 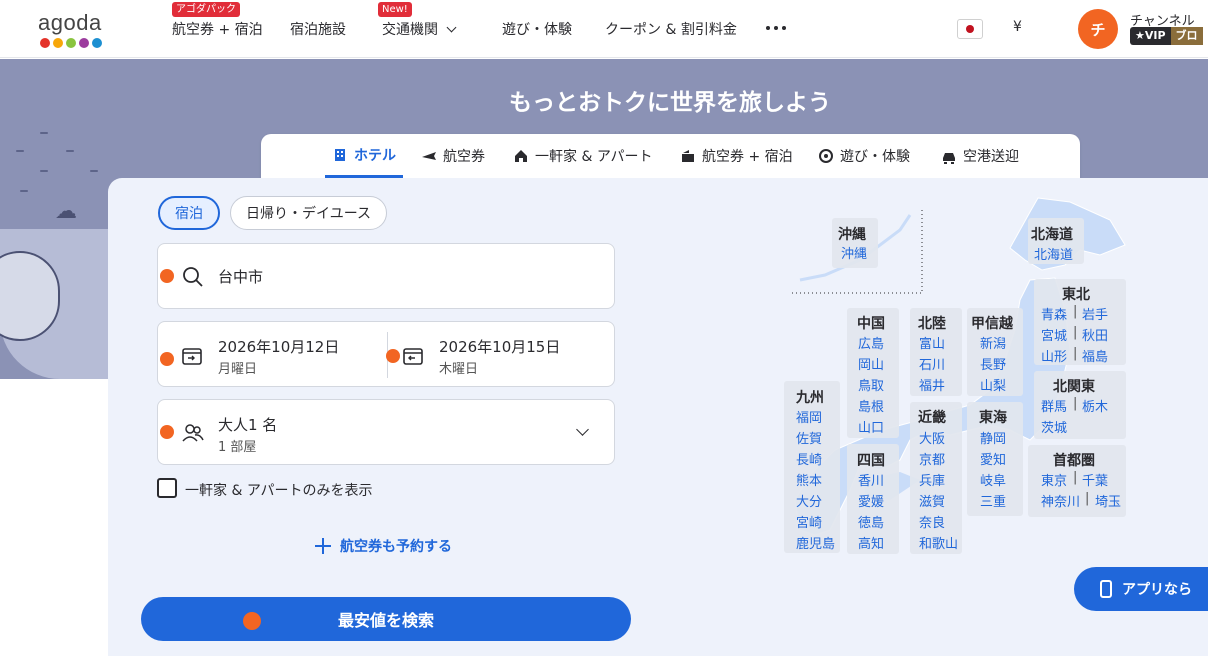 What do you see at coordinates (970, 29) in the screenshot?
I see `language-flag-icon` at bounding box center [970, 29].